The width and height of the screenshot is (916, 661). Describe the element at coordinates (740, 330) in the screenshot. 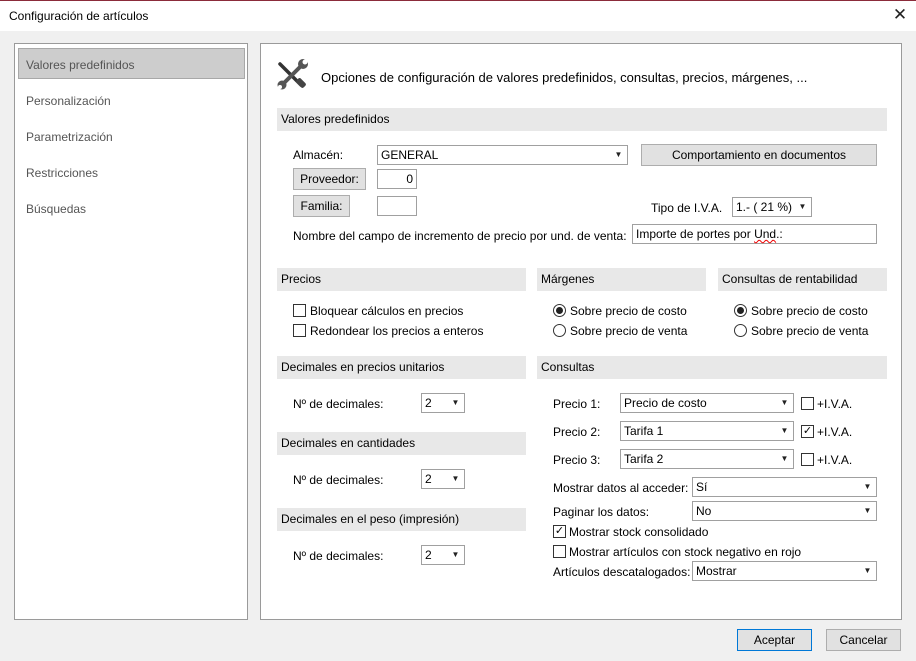

I see `rentabilidad-venta-radio` at that location.